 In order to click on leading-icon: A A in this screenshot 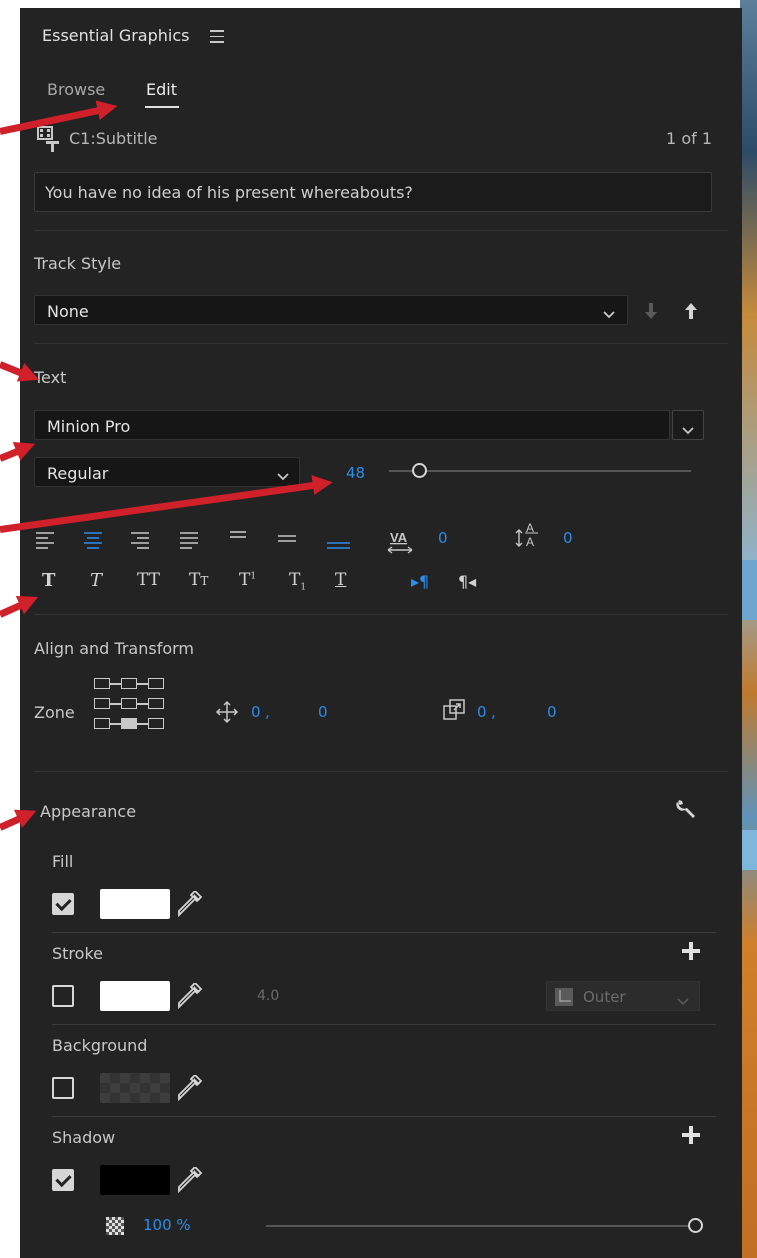, I will do `click(529, 538)`.